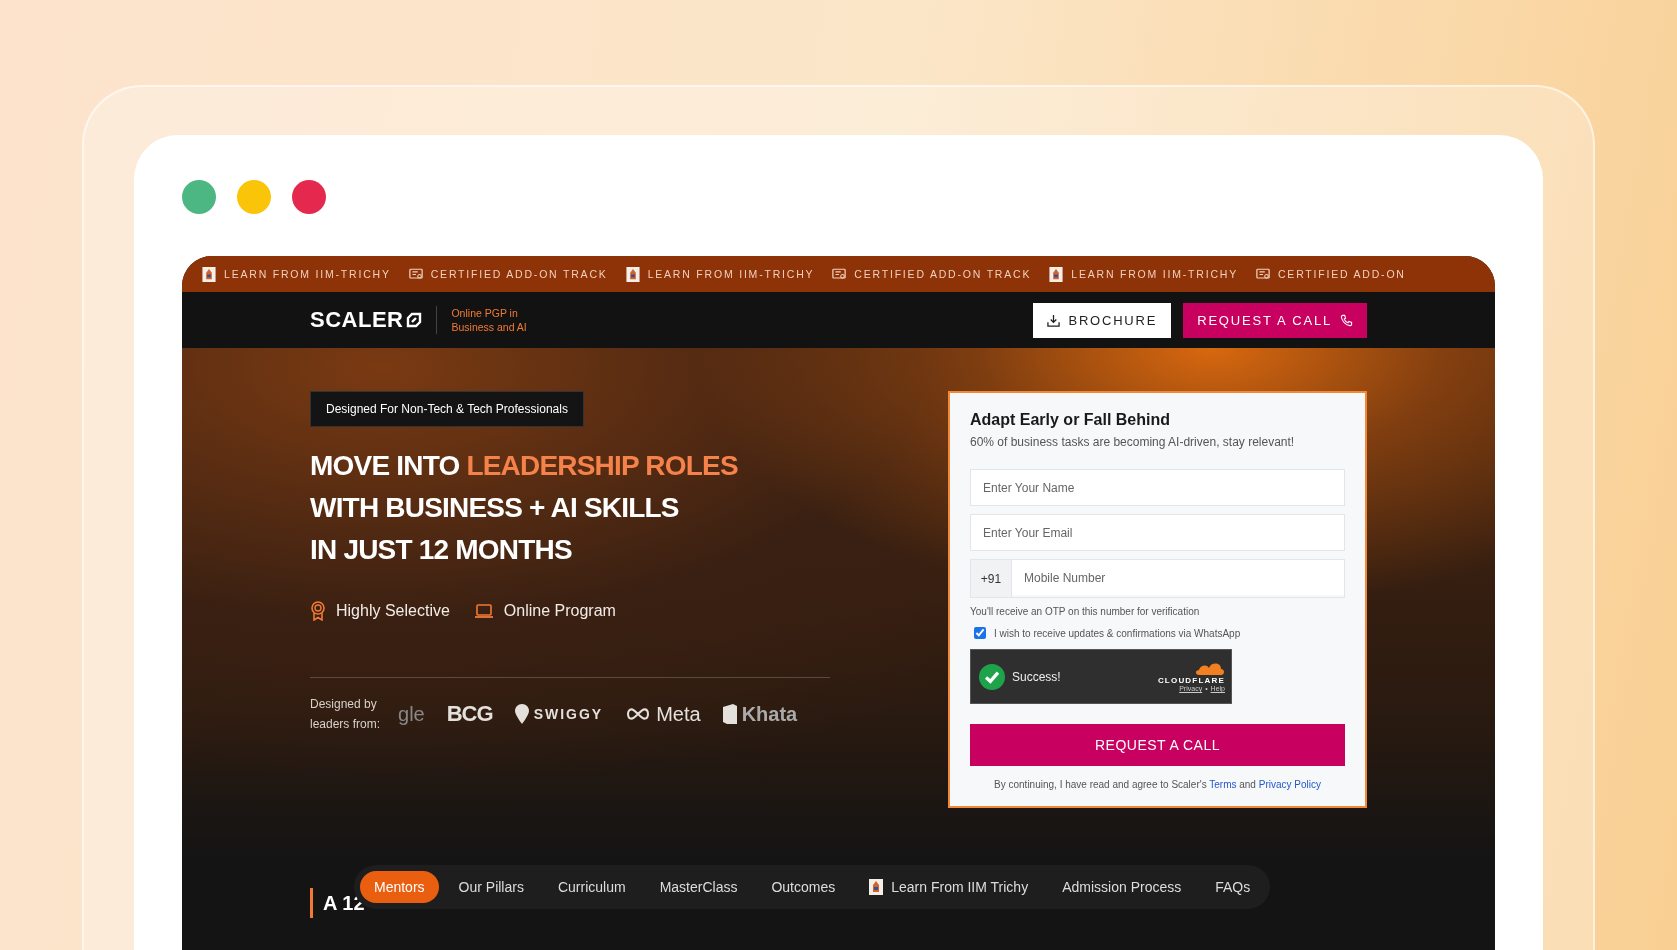  I want to click on name-input: Enter Your Name, so click(1157, 487).